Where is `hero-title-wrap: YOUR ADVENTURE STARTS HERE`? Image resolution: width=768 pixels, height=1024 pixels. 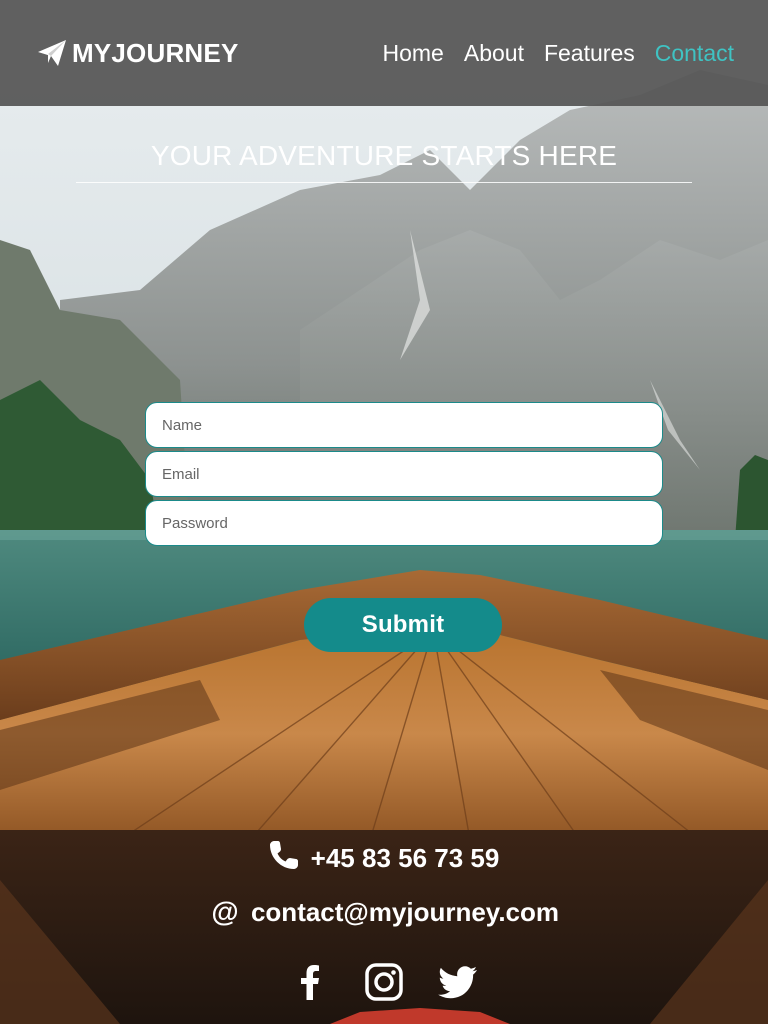 hero-title-wrap: YOUR ADVENTURE STARTS HERE is located at coordinates (384, 161).